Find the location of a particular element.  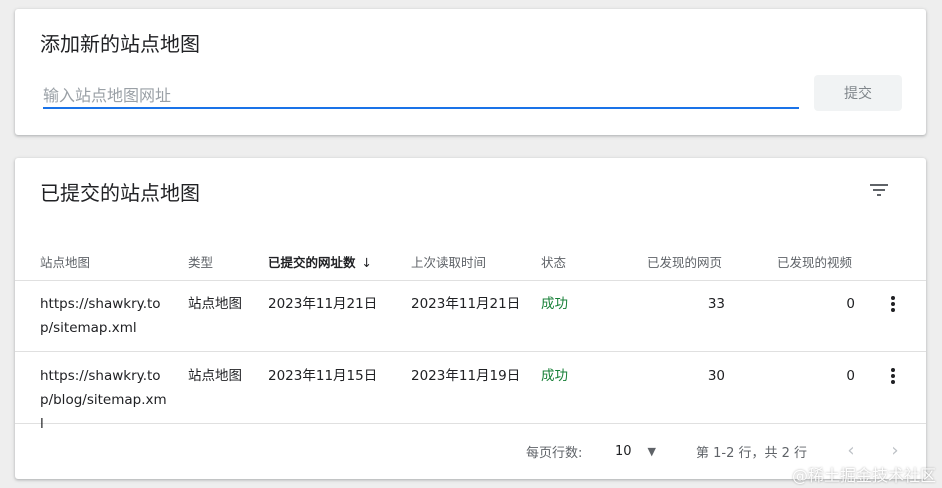

column-header-status: 状态 is located at coordinates (553, 261).